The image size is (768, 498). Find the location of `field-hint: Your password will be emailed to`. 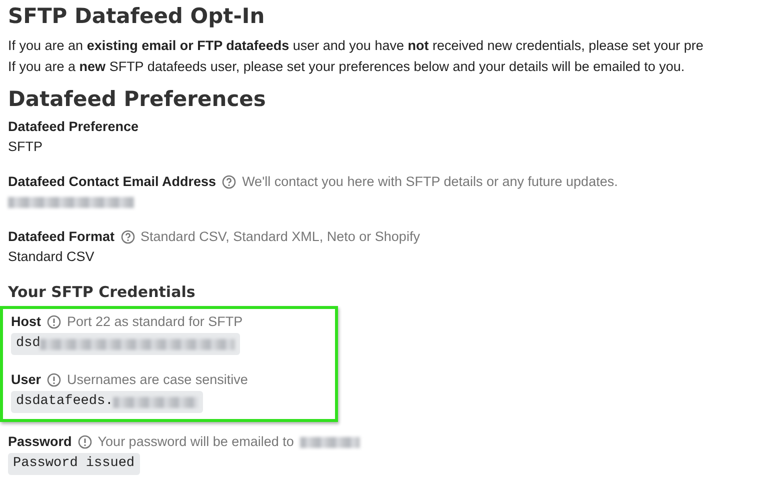

field-hint: Your password will be emailed to is located at coordinates (196, 442).